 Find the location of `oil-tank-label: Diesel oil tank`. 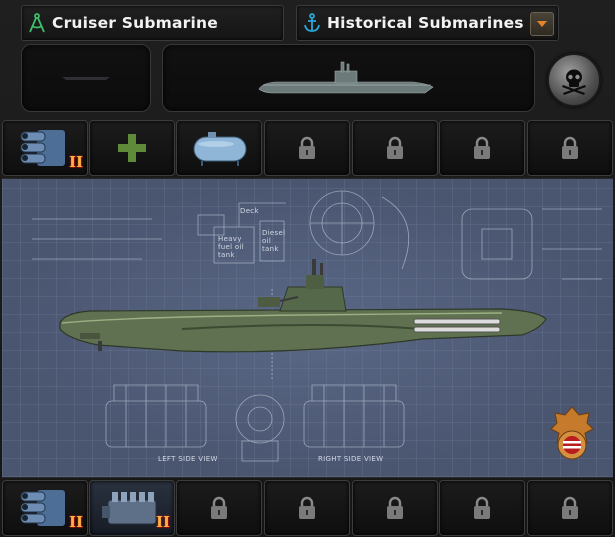

oil-tank-label: Diesel oil tank is located at coordinates (274, 241).